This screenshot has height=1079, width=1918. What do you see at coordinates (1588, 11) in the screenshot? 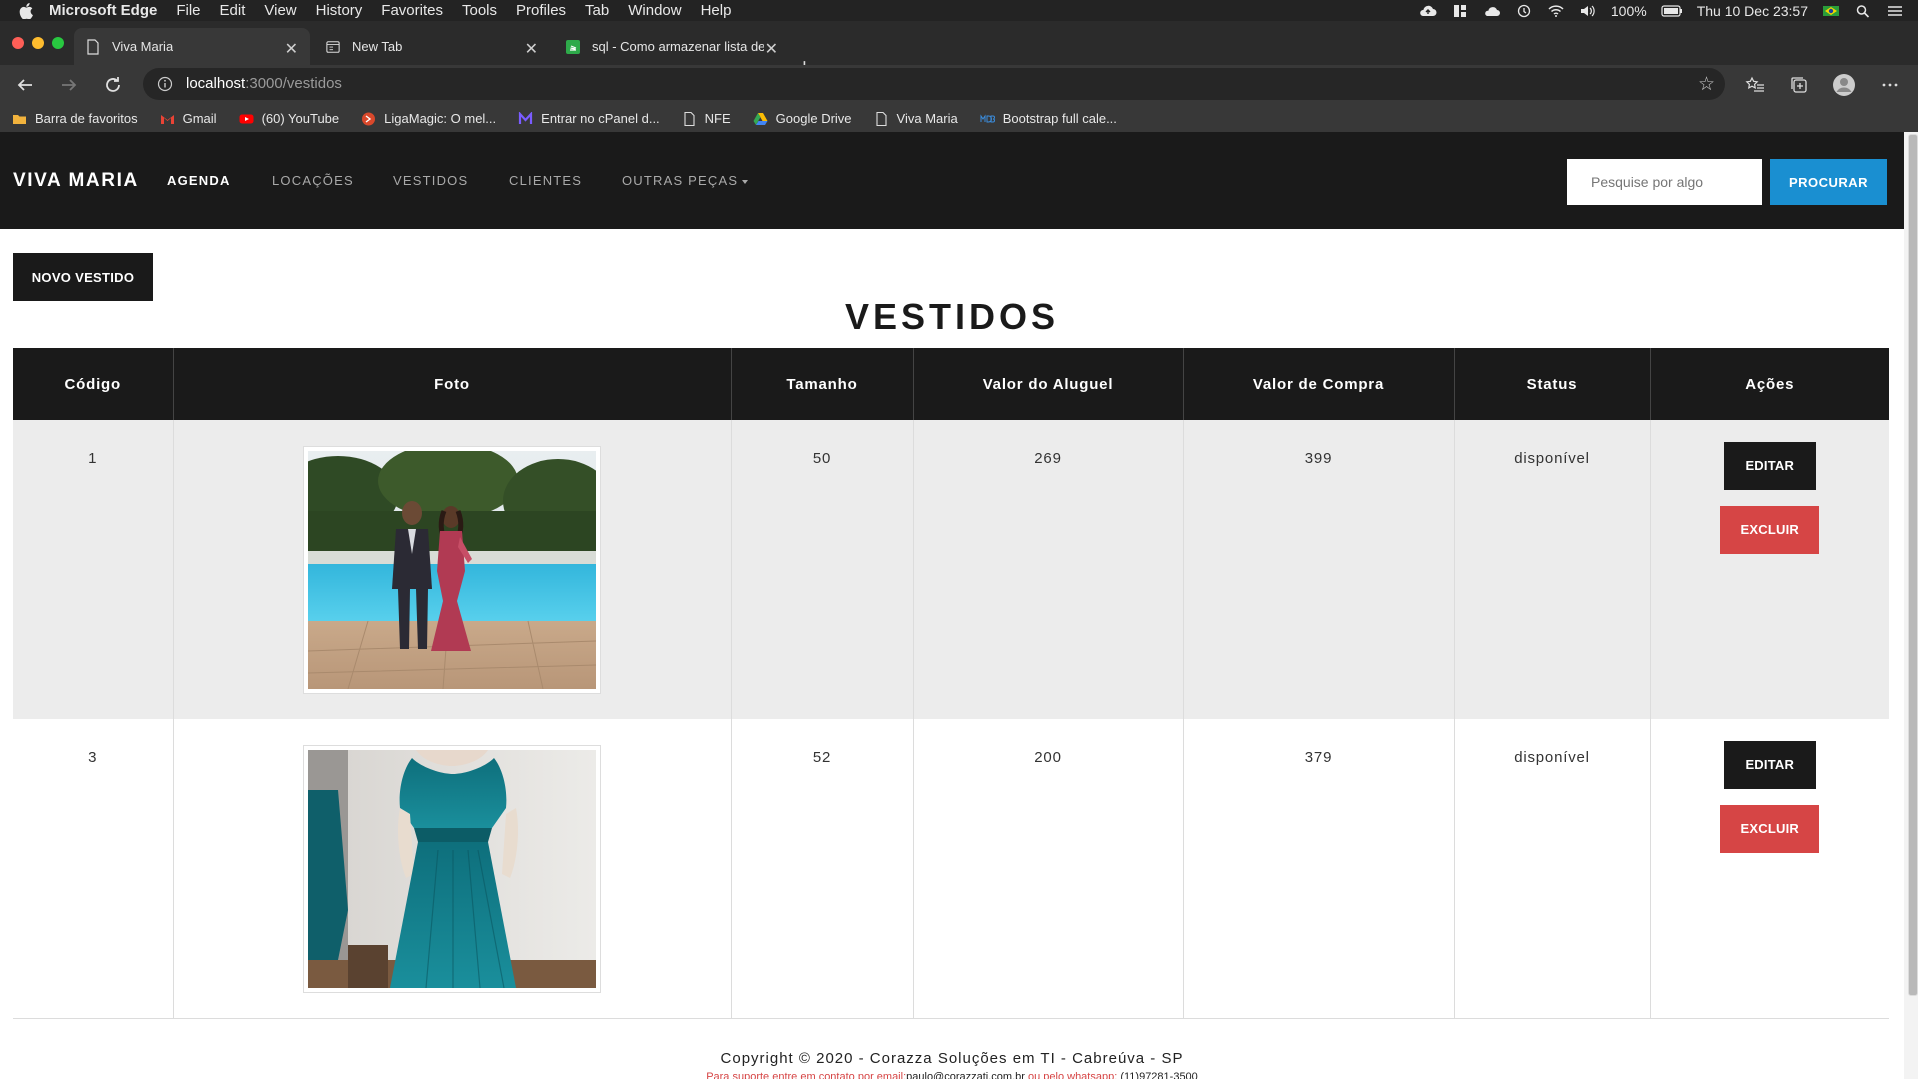
I see `volume-icon` at bounding box center [1588, 11].